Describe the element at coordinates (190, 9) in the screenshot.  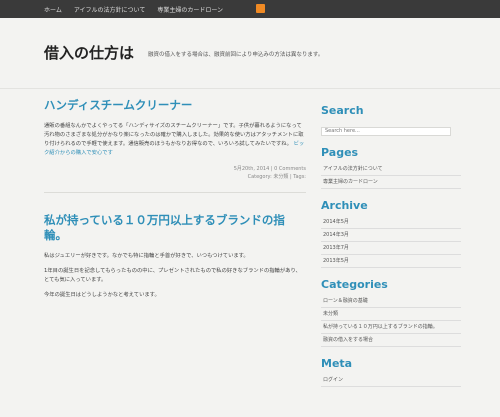
I see `nav-card-loan: 専業主婦のカードローン` at that location.